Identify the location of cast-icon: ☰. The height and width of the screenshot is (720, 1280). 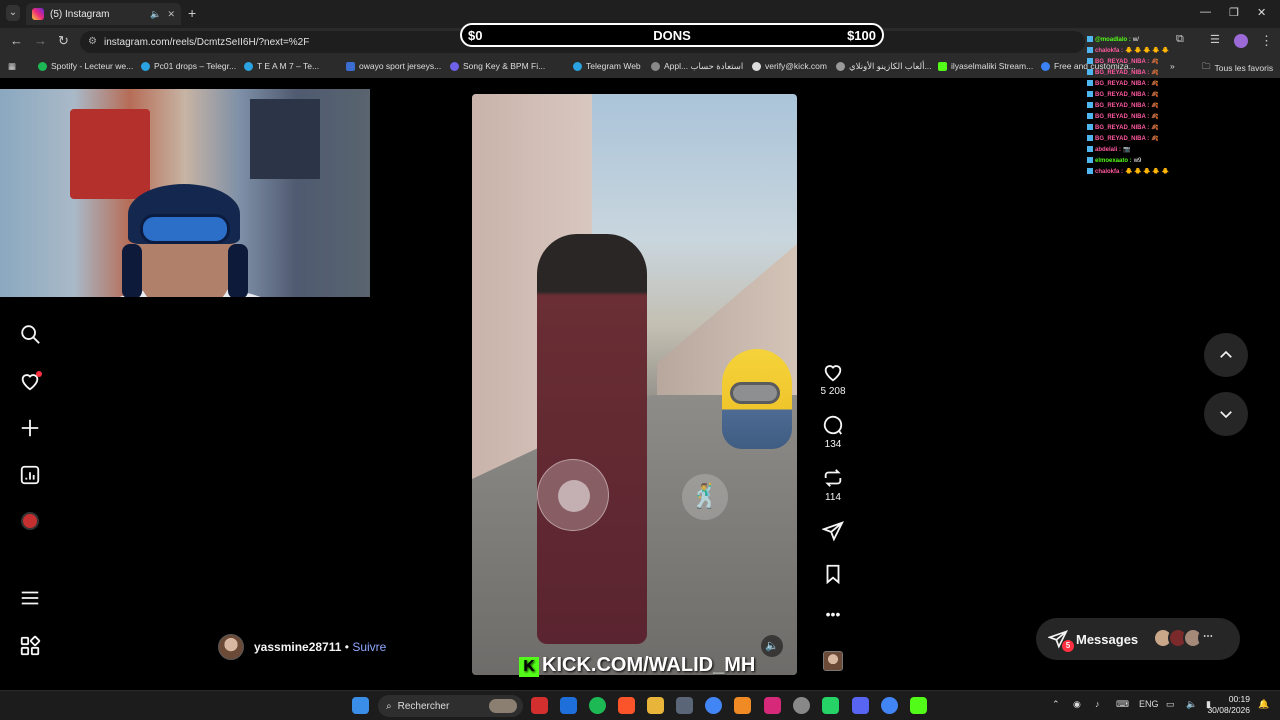
(1215, 39).